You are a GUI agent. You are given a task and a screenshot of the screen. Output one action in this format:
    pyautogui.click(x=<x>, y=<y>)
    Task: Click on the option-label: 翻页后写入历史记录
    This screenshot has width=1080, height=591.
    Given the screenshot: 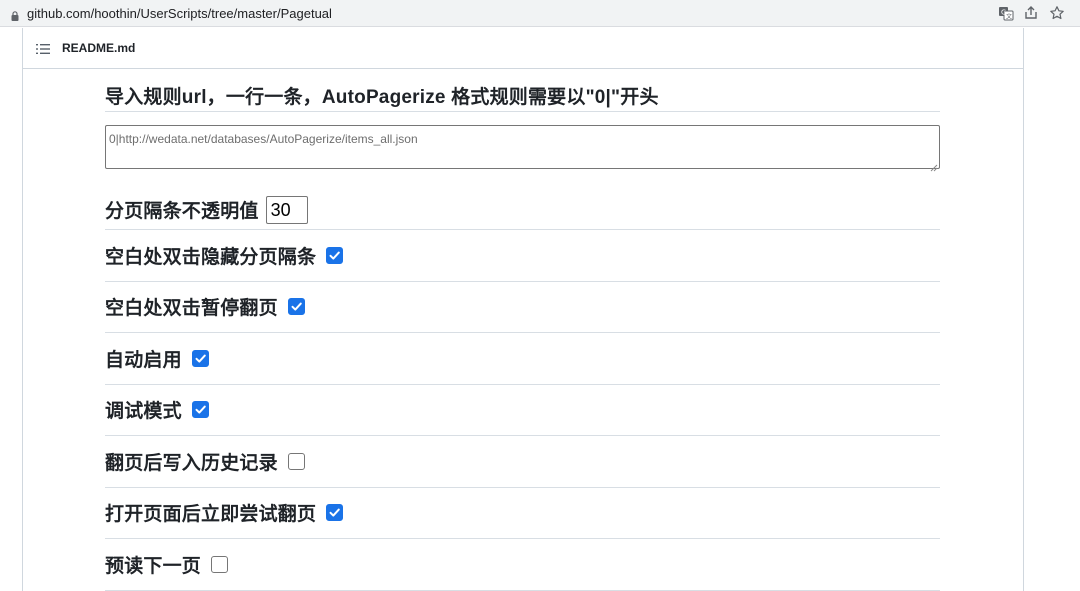 What is the action you would take?
    pyautogui.click(x=191, y=463)
    